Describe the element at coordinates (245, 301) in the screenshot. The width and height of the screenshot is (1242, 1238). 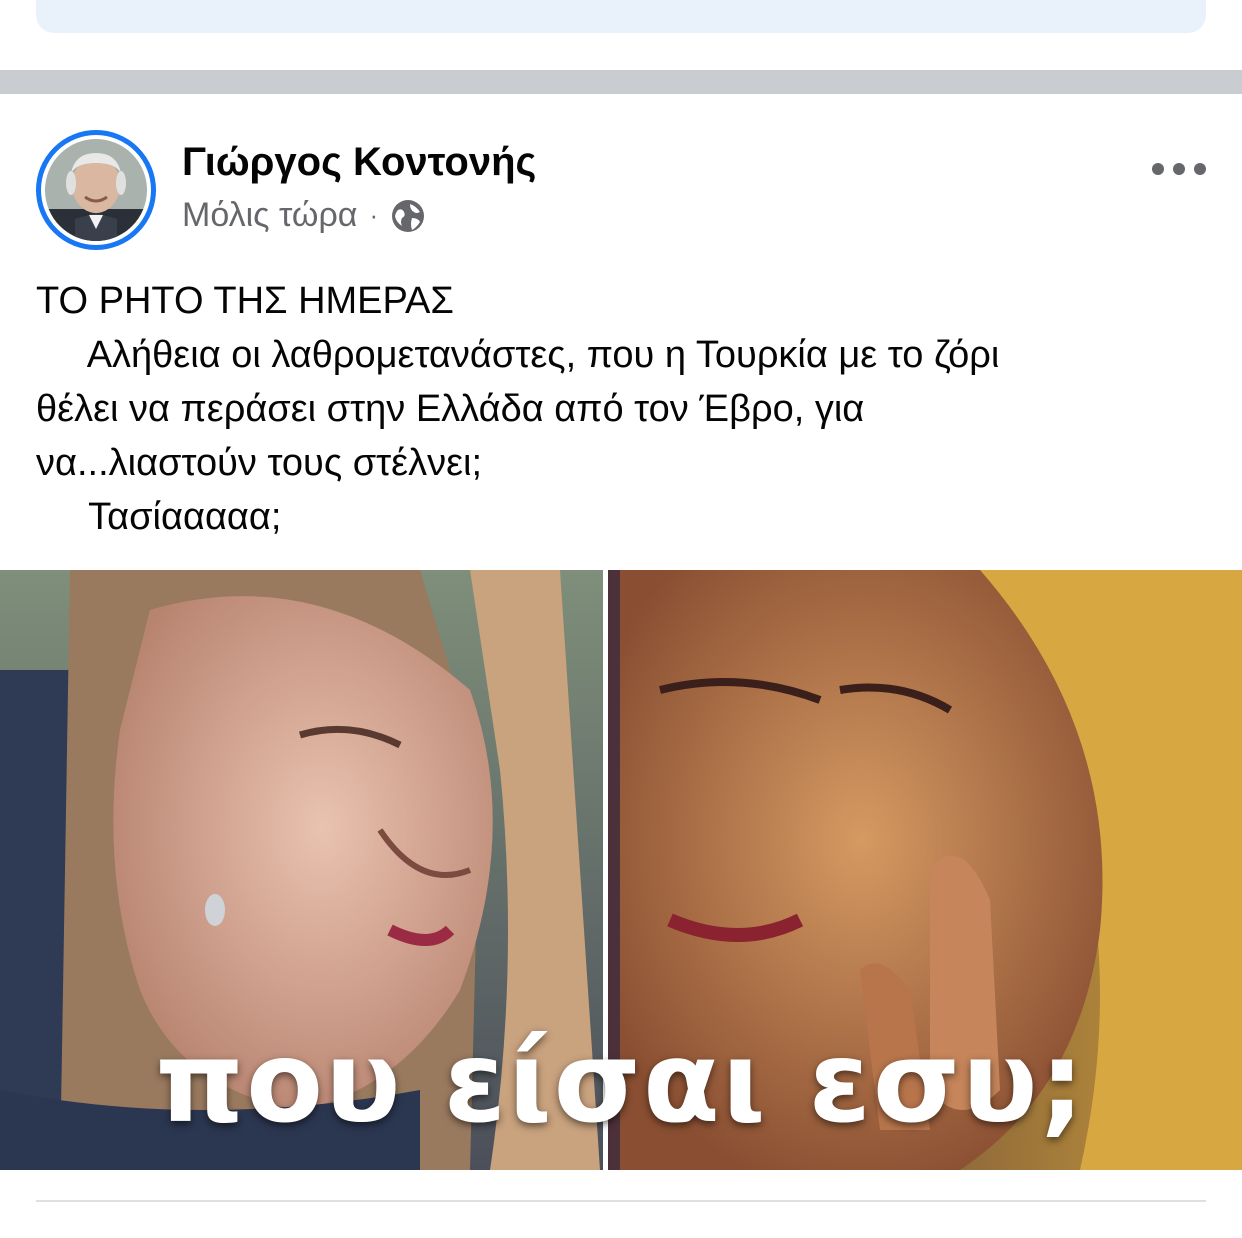
I see `post-text-line: ΤΟ ΡΗΤΟ ΤΗΣ ΗΜΕΡΑΣ` at that location.